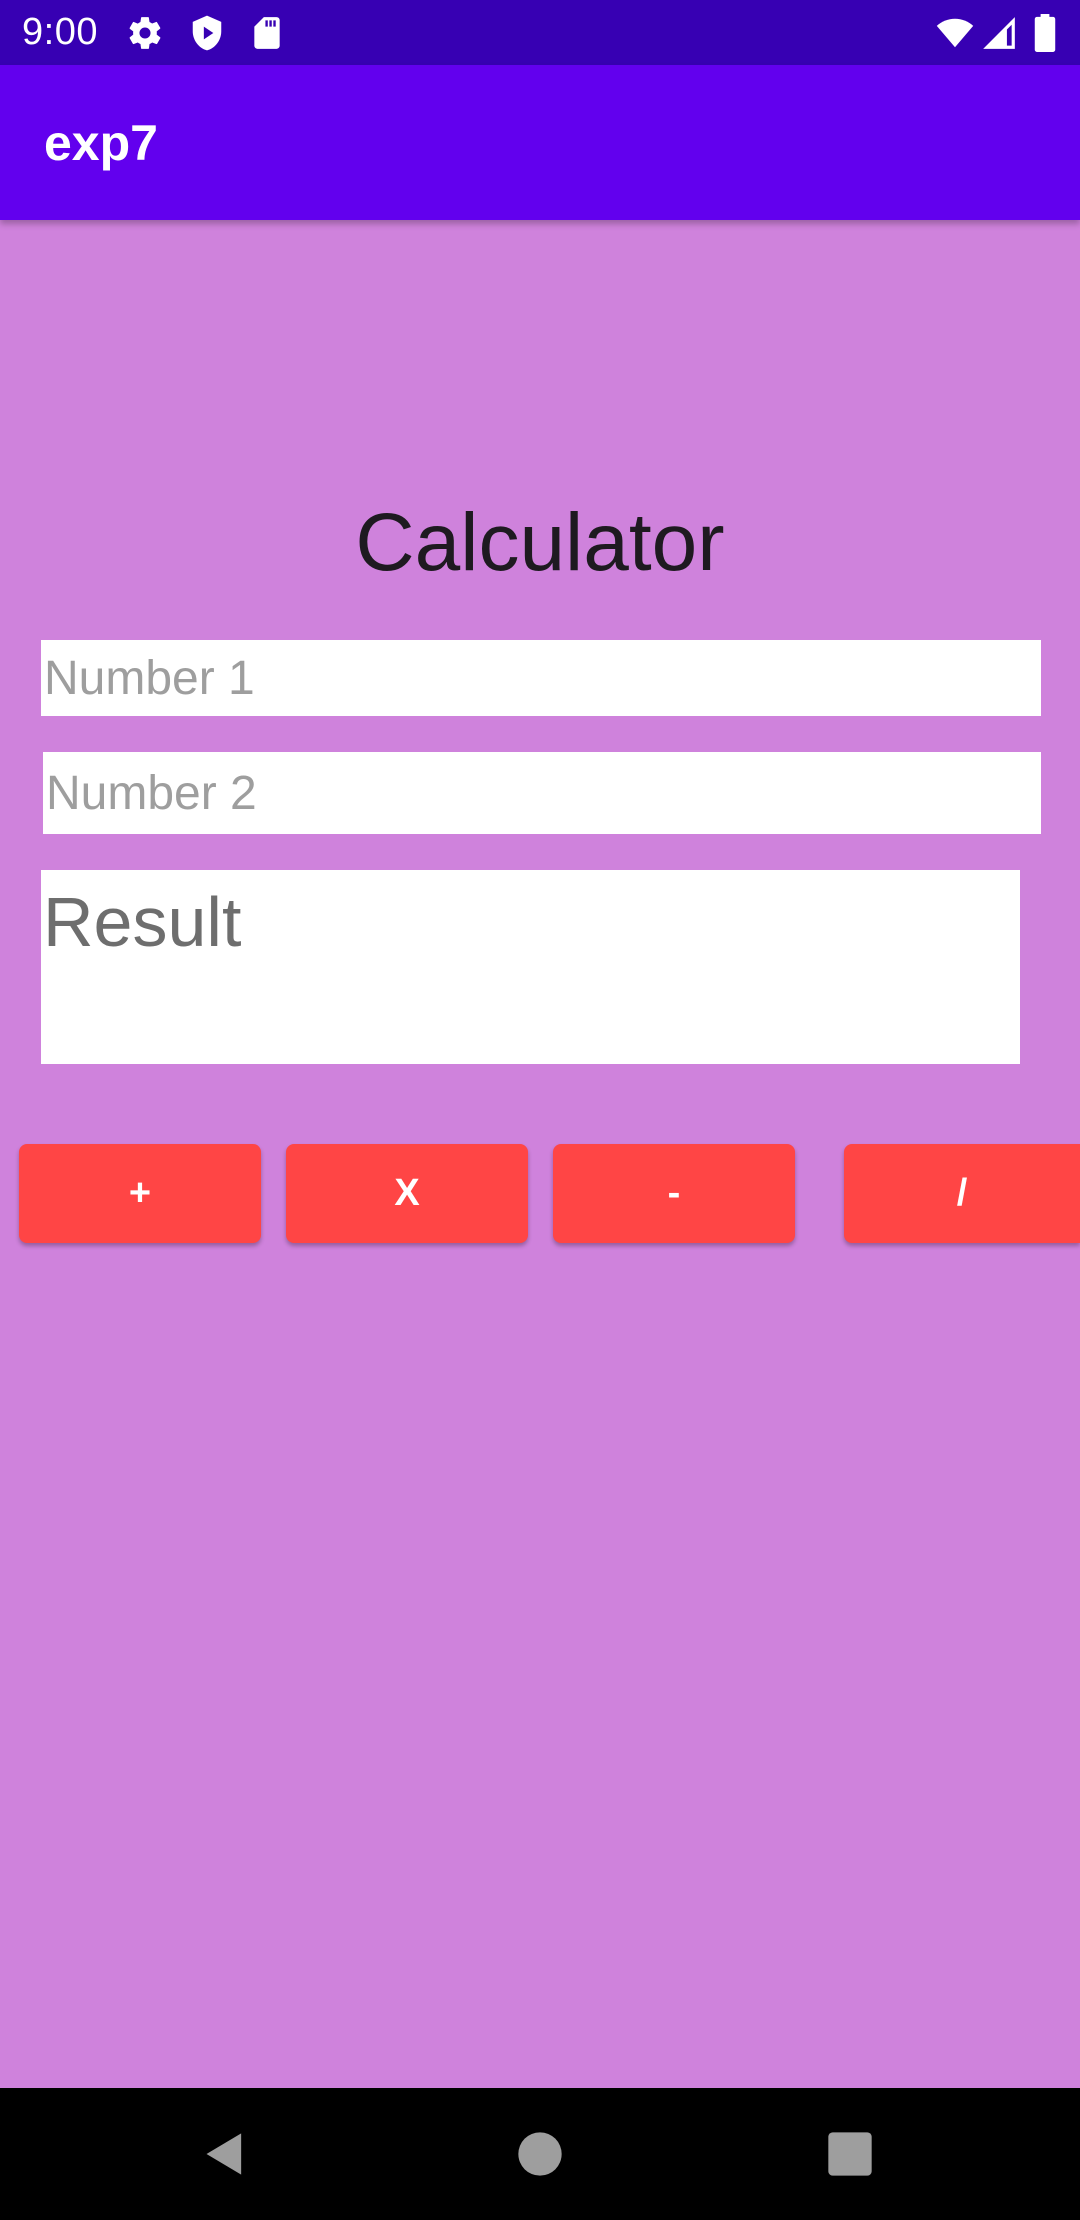 This screenshot has height=2220, width=1080. I want to click on navigation-bar, so click(540, 2154).